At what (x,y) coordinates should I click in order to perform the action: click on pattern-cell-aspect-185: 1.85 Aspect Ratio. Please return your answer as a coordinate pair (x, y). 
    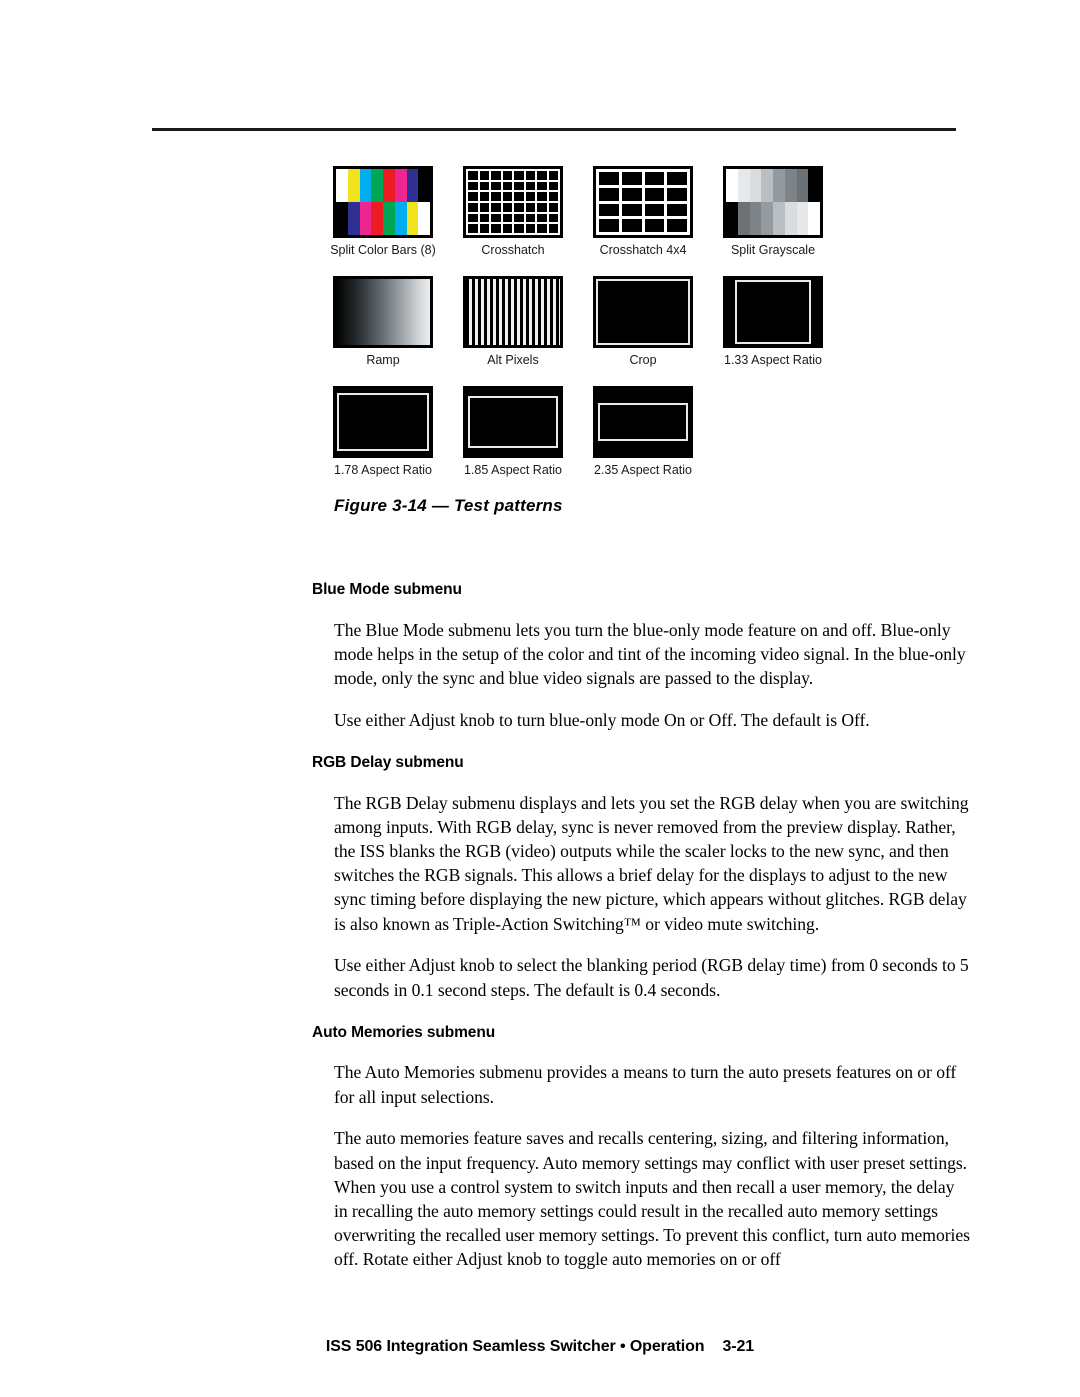
    Looking at the image, I should click on (513, 431).